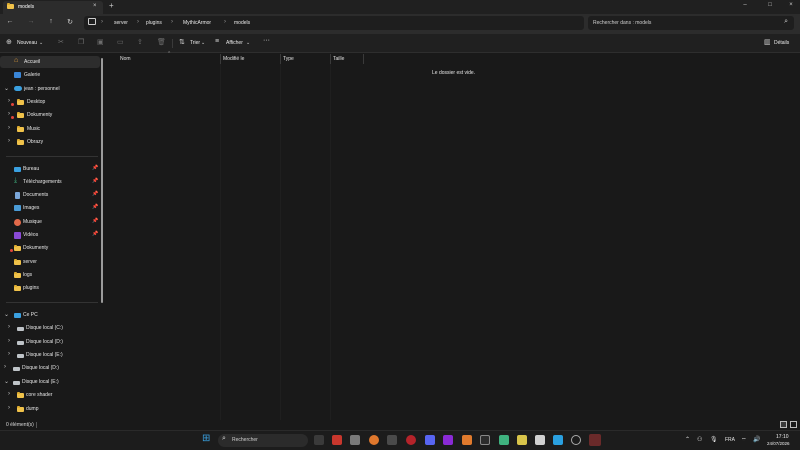  What do you see at coordinates (50, 275) in the screenshot?
I see `sidebar-item-logs: logs` at bounding box center [50, 275].